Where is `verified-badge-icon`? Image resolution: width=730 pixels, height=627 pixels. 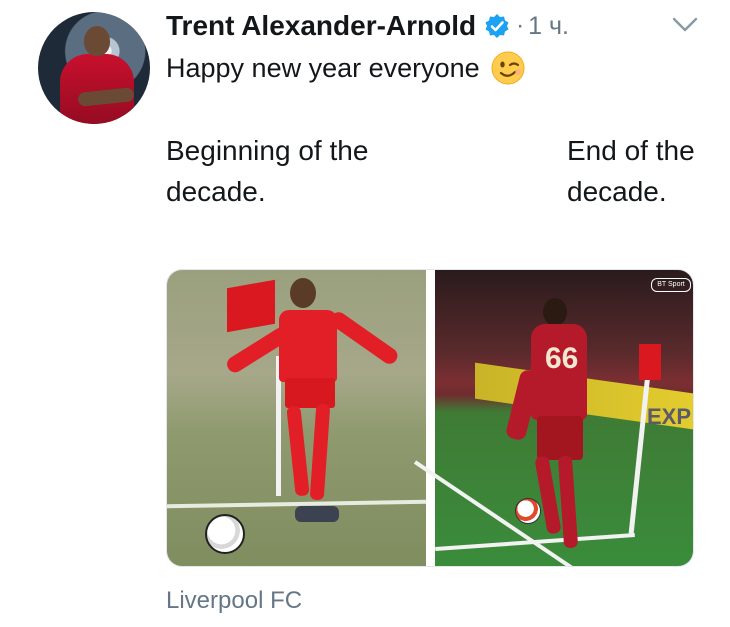 verified-badge-icon is located at coordinates (497, 26).